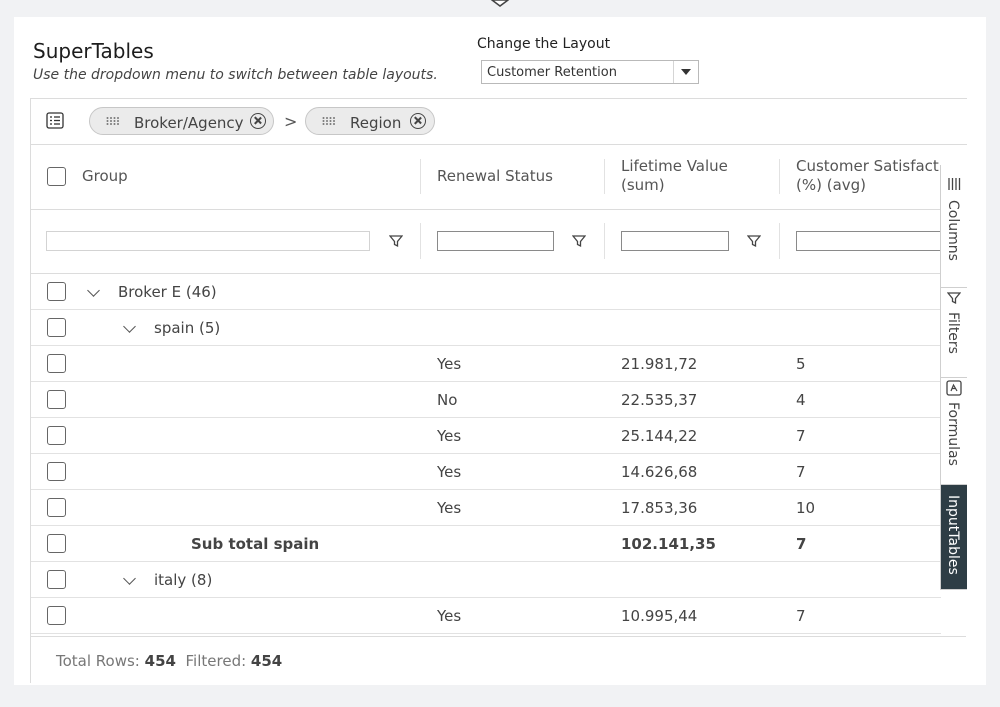  I want to click on layout-dropdown-value: Customer Retention, so click(552, 72).